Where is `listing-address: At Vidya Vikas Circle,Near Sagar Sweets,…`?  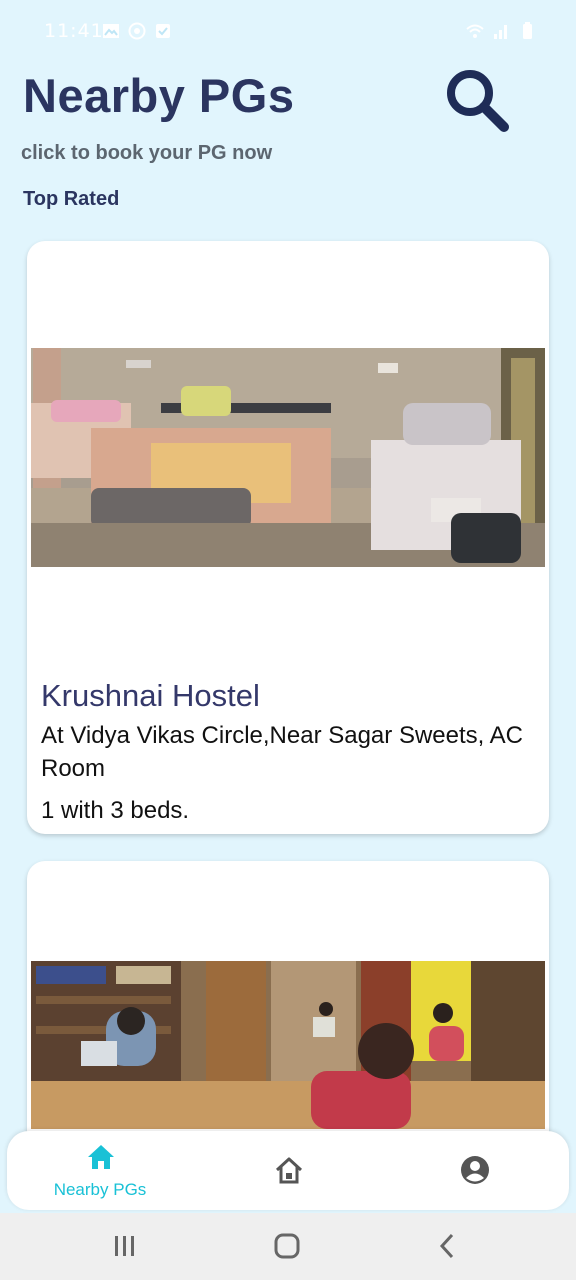
listing-address: At Vidya Vikas Circle,Near Sagar Sweets,… is located at coordinates (282, 752).